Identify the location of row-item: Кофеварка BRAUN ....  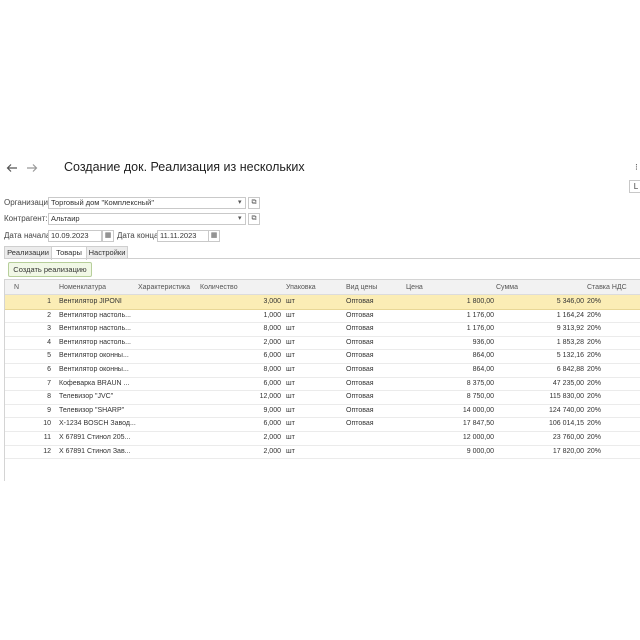
(94, 383).